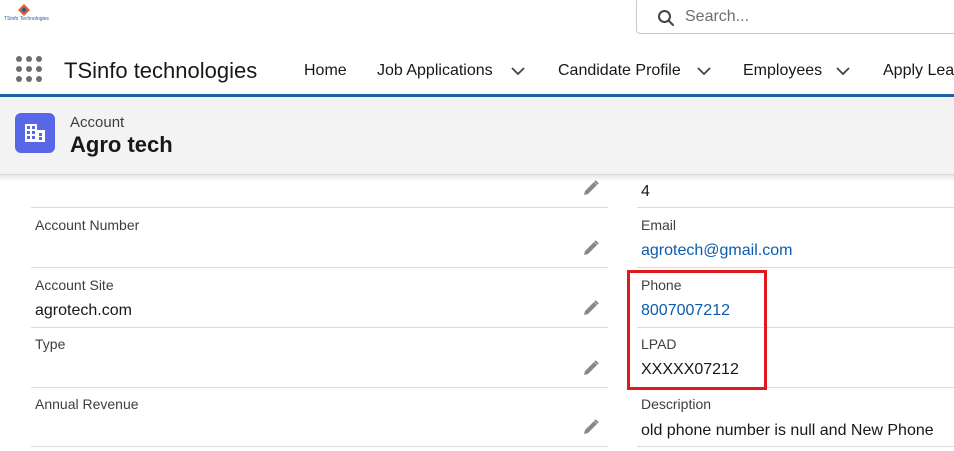 This screenshot has width=954, height=451. Describe the element at coordinates (659, 225) in the screenshot. I see `field-label: Email` at that location.